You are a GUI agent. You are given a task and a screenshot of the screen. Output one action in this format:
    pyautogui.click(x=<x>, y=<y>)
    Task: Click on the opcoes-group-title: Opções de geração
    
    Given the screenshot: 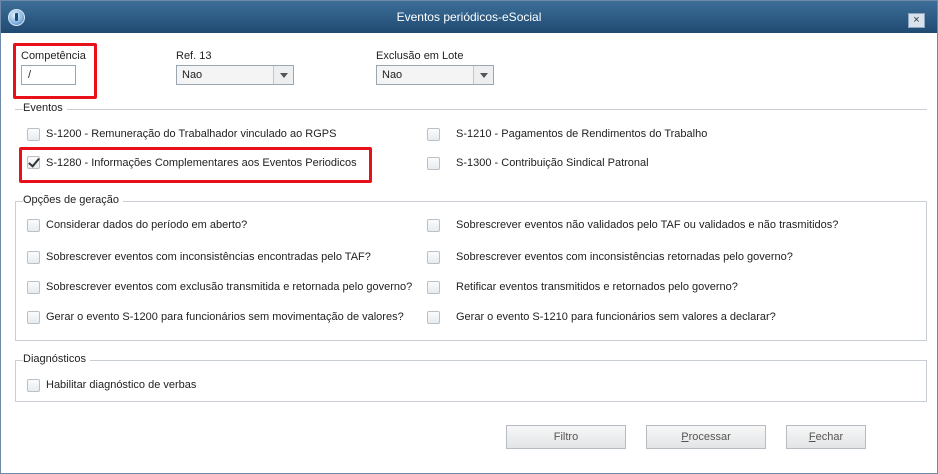 What is the action you would take?
    pyautogui.click(x=73, y=200)
    